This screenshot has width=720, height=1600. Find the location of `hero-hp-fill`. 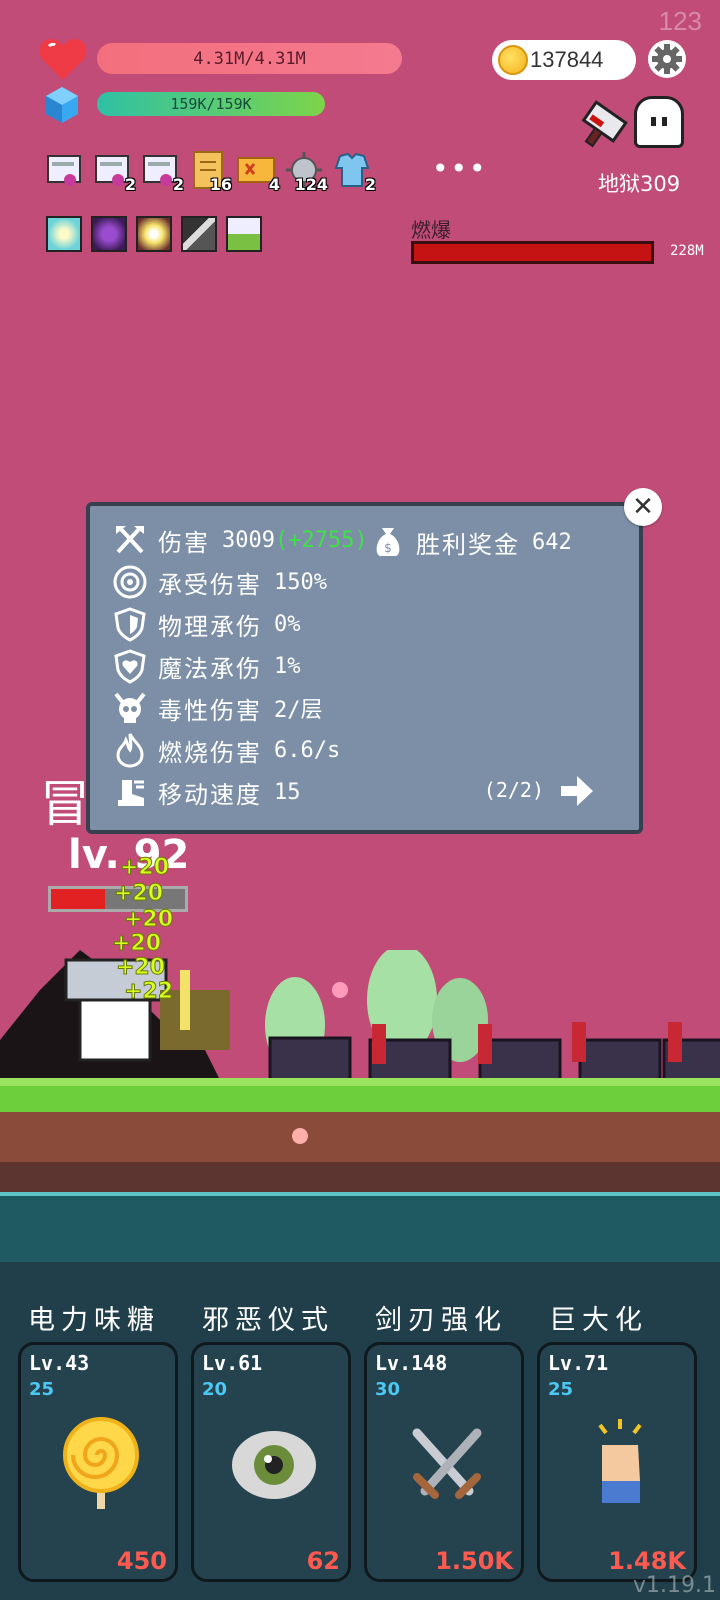

hero-hp-fill is located at coordinates (78, 899).